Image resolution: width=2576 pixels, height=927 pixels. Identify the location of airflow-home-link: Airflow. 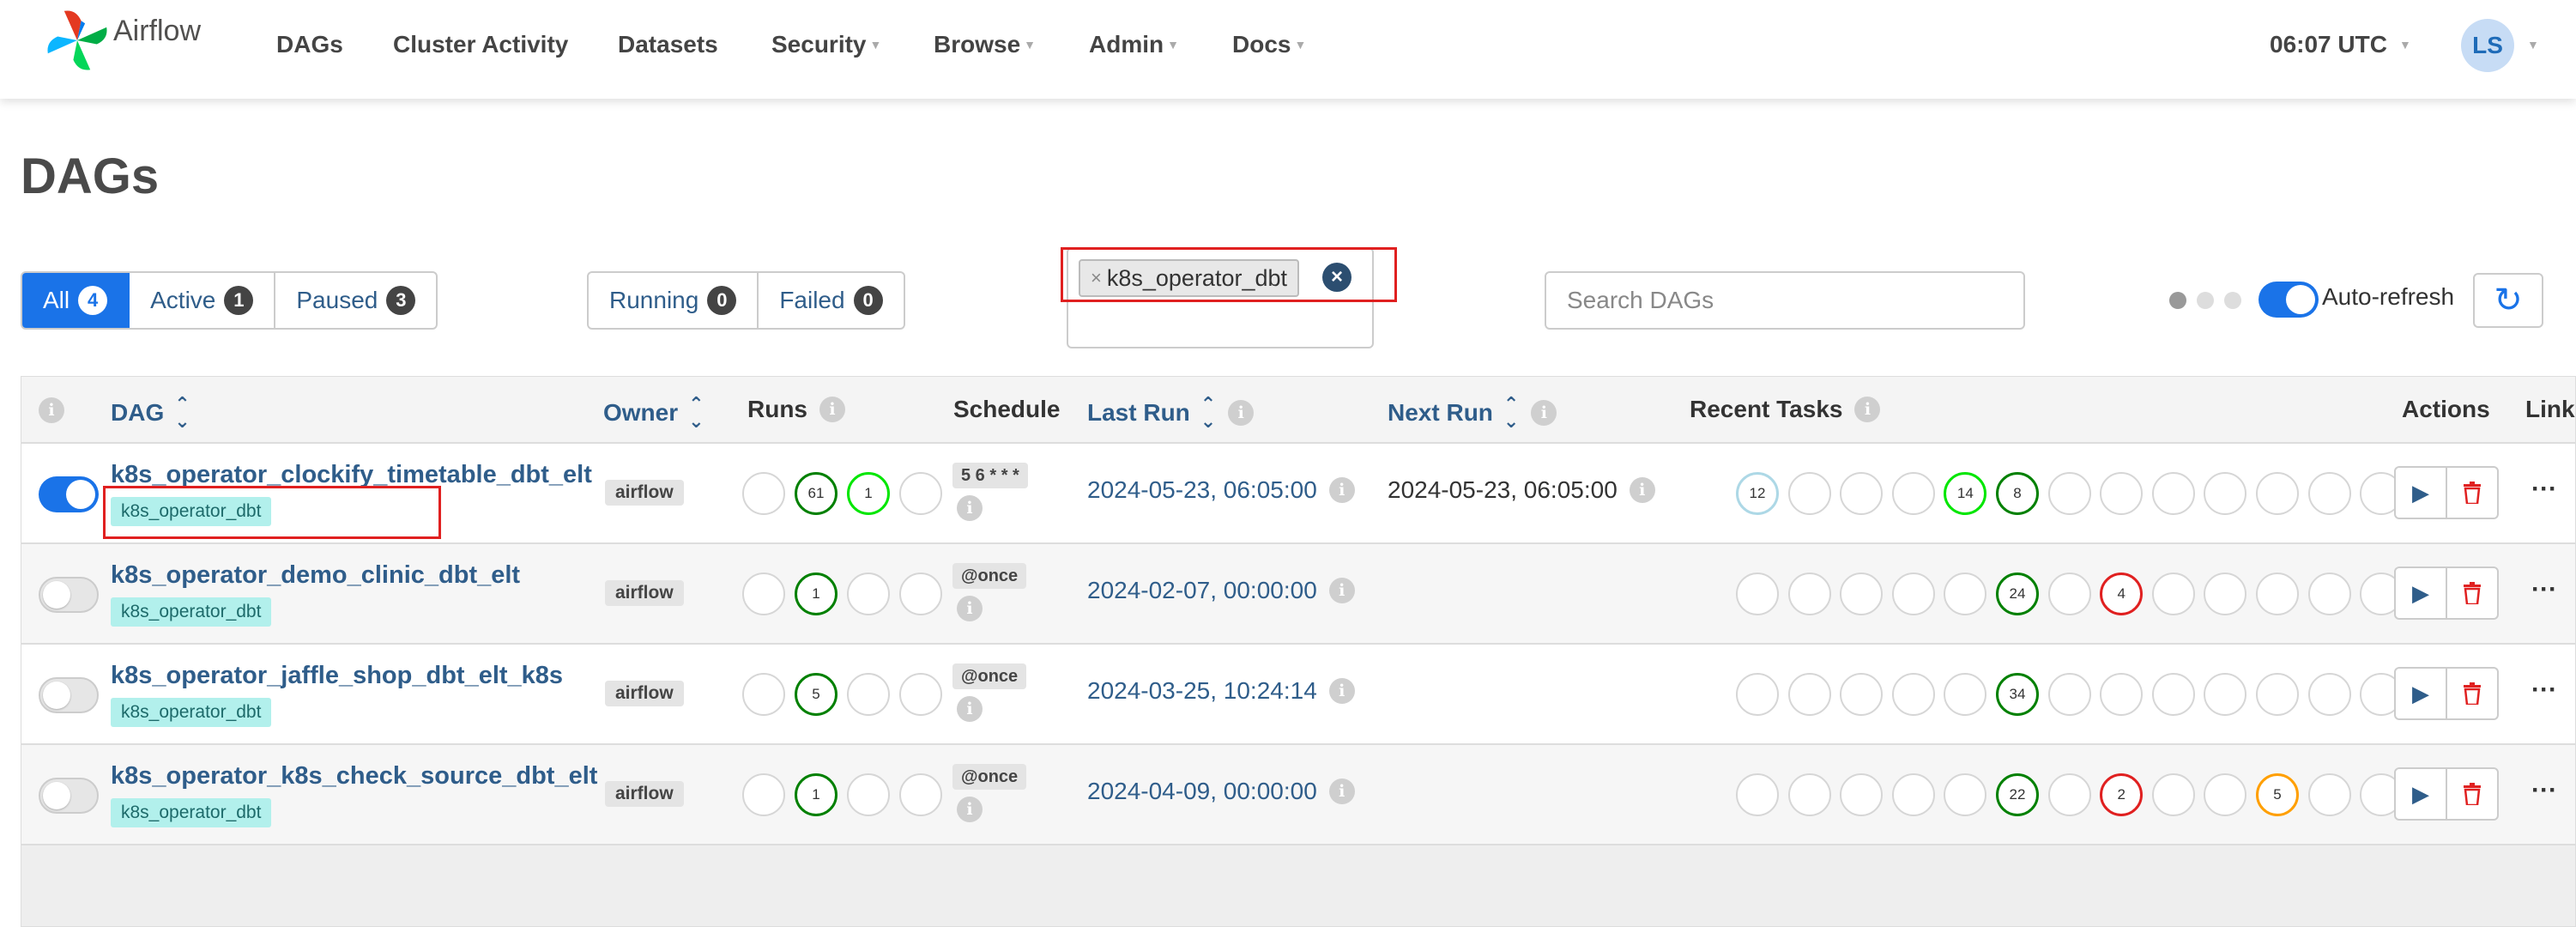
(135, 40).